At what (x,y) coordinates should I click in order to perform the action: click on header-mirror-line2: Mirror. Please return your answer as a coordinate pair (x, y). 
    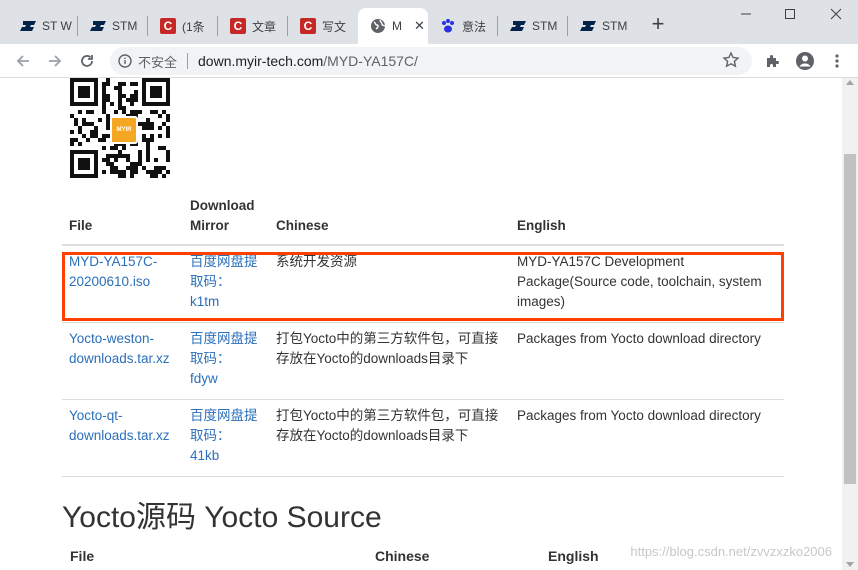
    Looking at the image, I should click on (210, 225).